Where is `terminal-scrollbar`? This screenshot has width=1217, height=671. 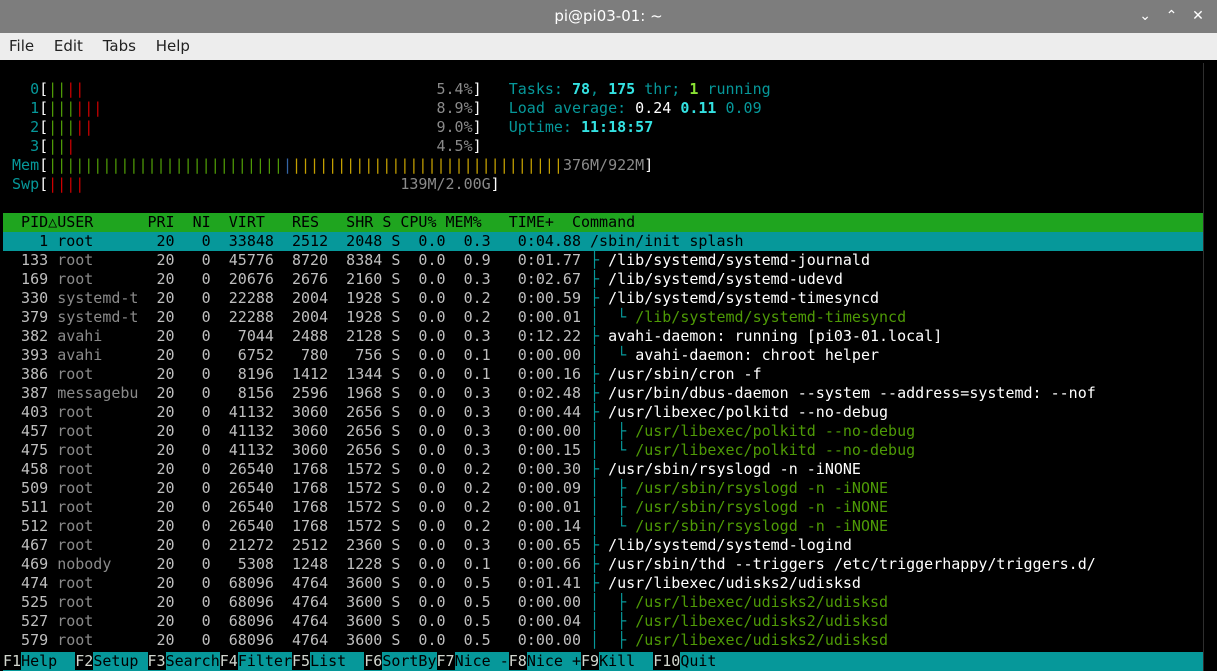
terminal-scrollbar is located at coordinates (1210, 367).